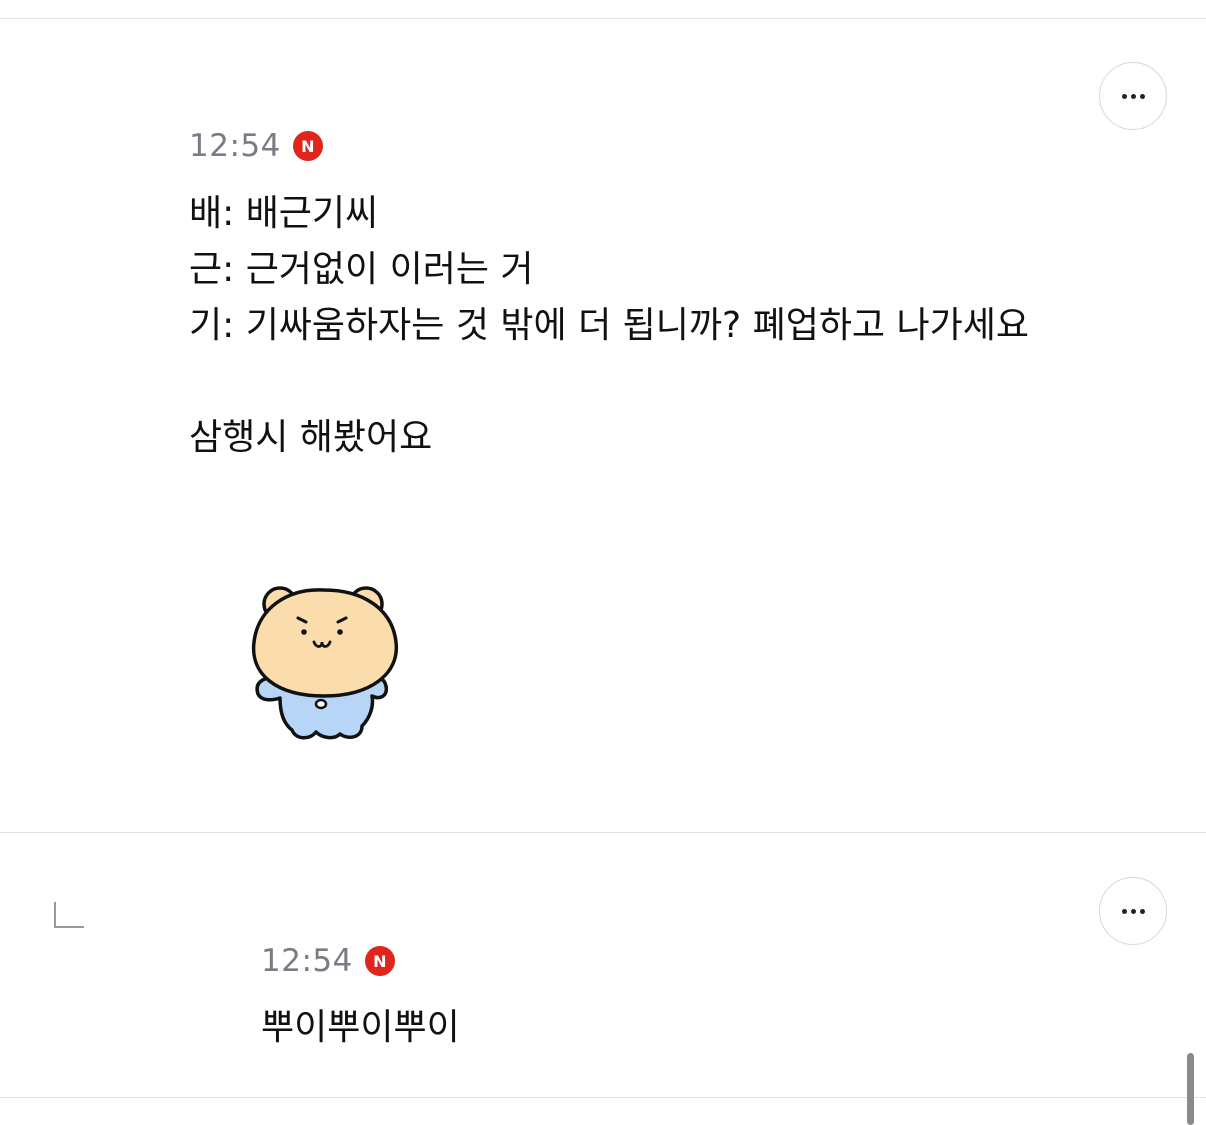 The image size is (1206, 1125). Describe the element at coordinates (609, 382) in the screenshot. I see `comment-line` at that location.